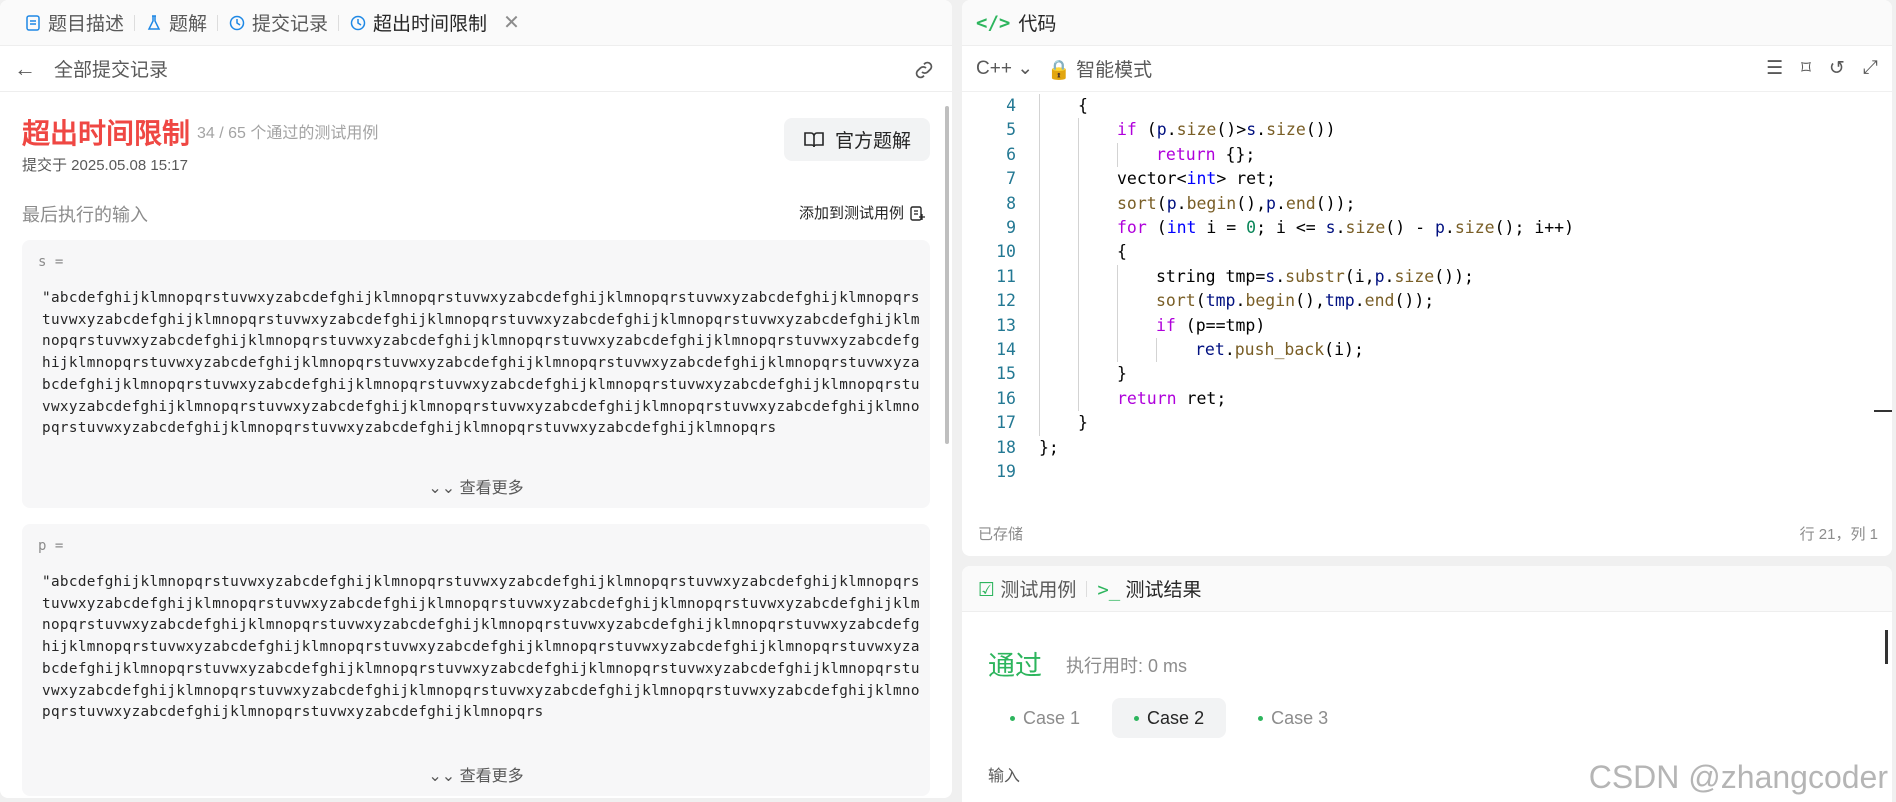  What do you see at coordinates (85, 215) in the screenshot?
I see `last-input-label: 最后执行的输入` at bounding box center [85, 215].